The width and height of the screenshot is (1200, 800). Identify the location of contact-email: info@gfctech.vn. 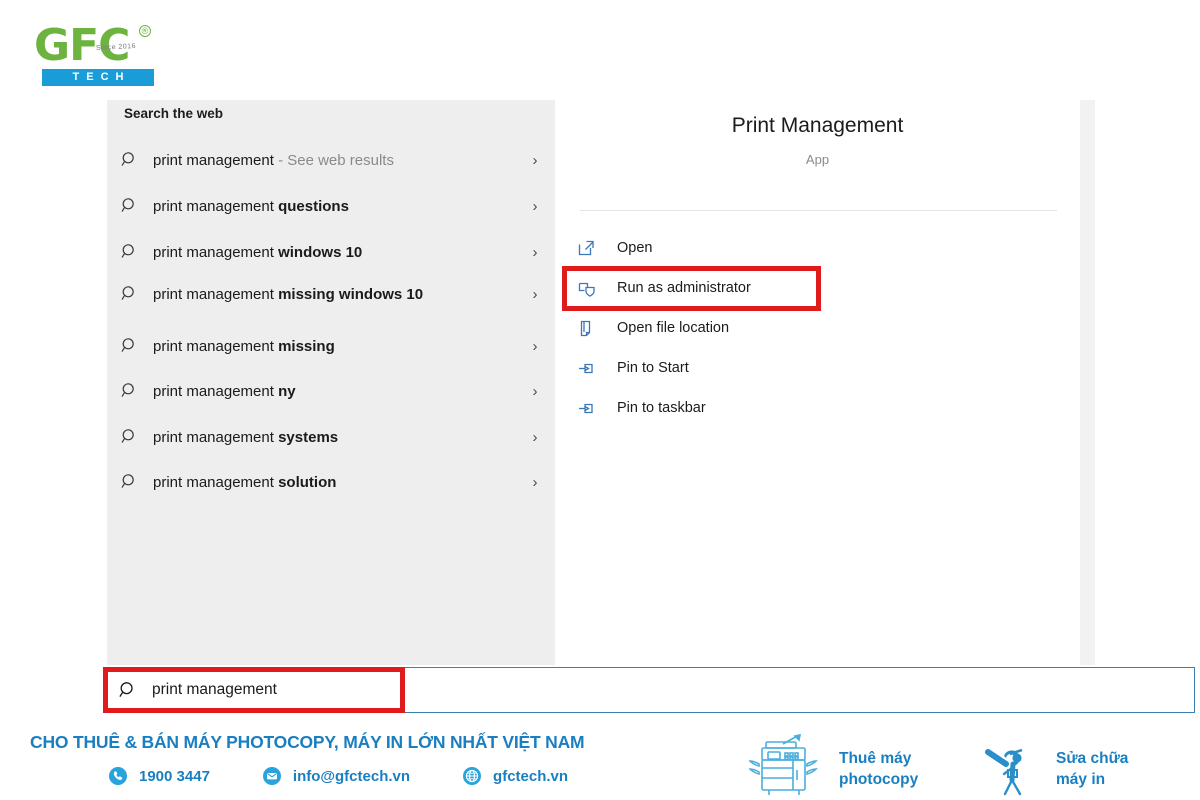
(336, 776).